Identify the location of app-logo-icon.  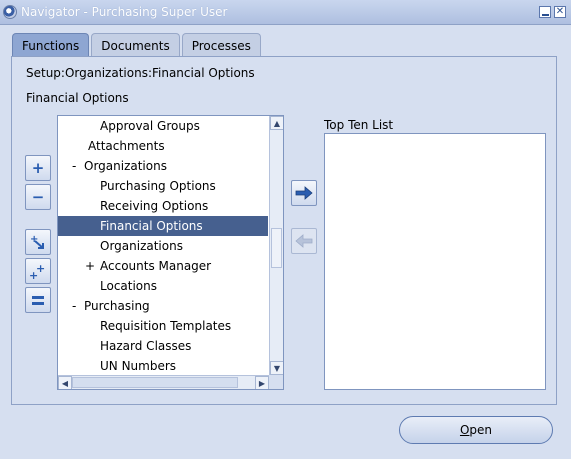
(10, 12).